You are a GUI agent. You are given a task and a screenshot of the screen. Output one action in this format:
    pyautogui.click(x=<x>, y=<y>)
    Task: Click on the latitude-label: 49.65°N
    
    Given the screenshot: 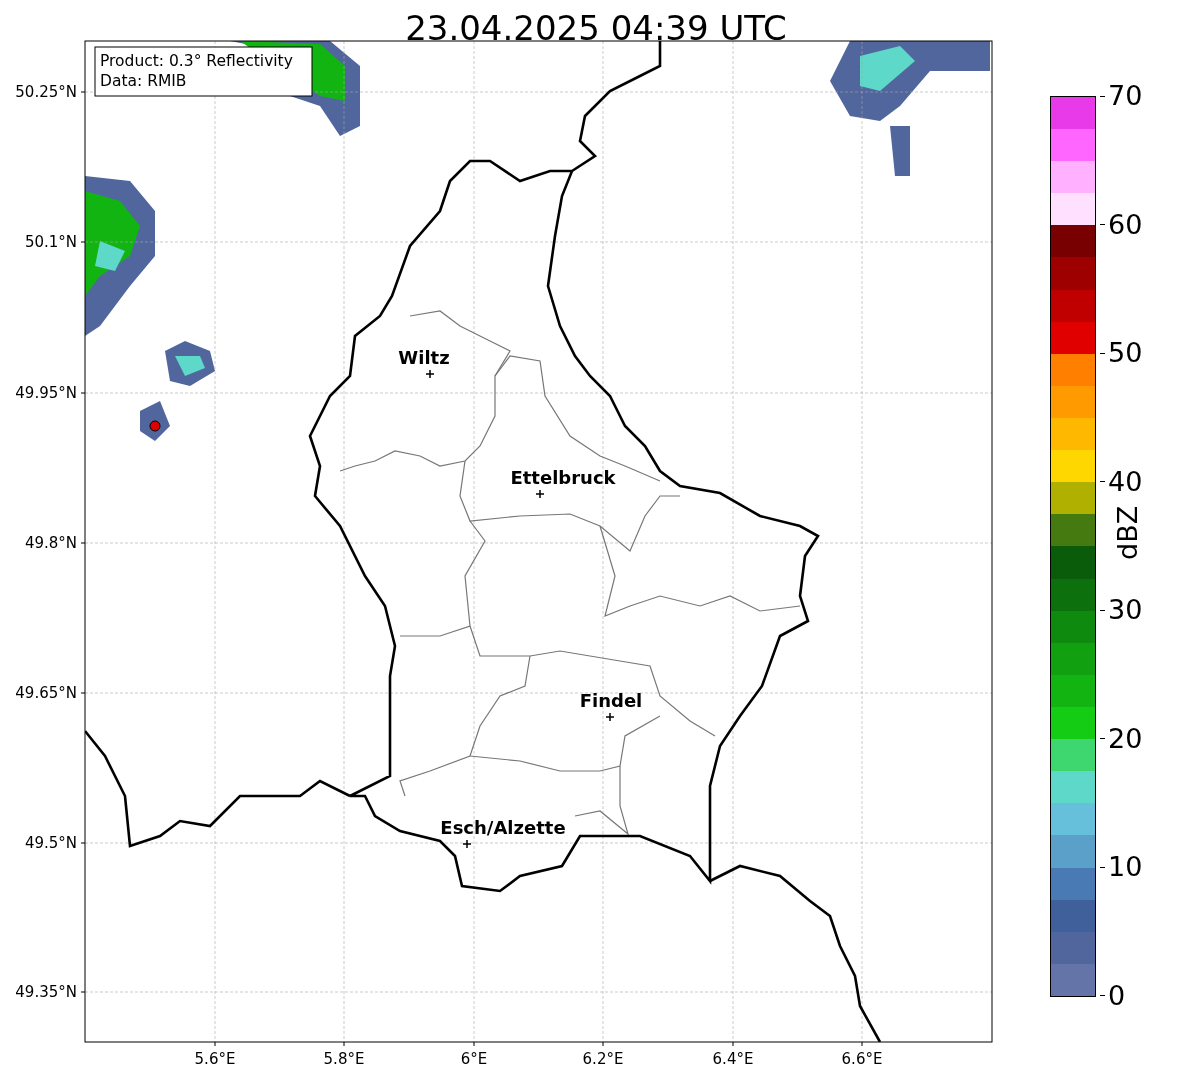 What is the action you would take?
    pyautogui.click(x=46, y=693)
    